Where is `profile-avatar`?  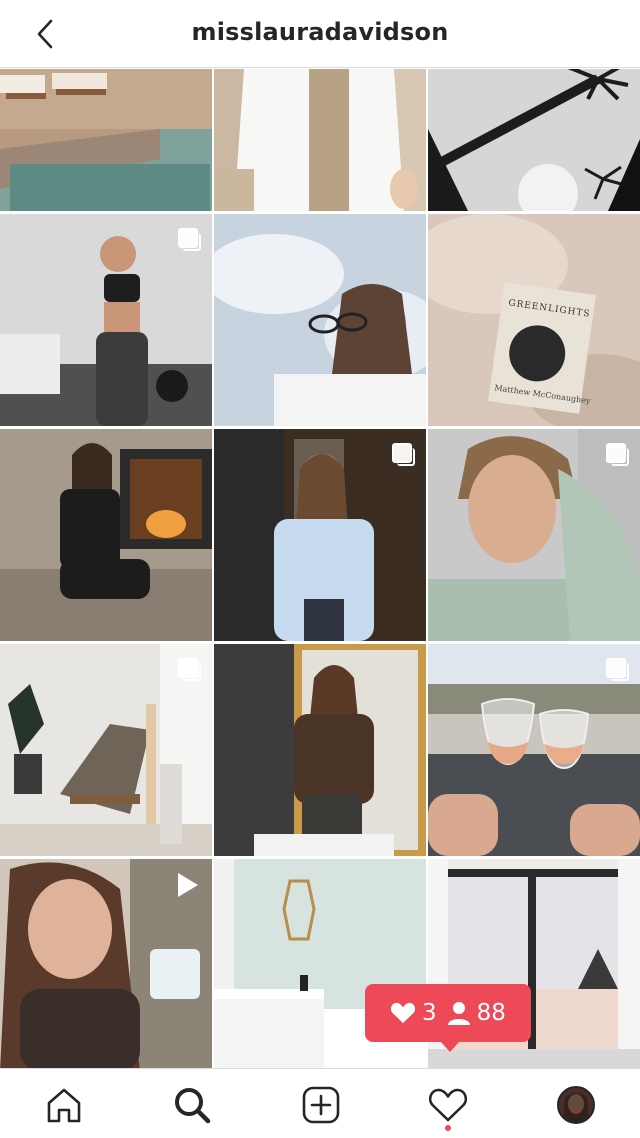 profile-avatar is located at coordinates (576, 1105).